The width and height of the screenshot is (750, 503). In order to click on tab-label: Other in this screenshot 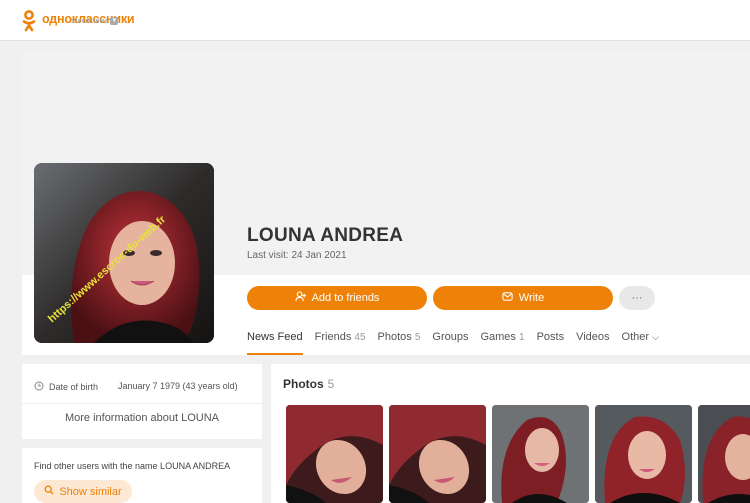, I will do `click(635, 337)`.